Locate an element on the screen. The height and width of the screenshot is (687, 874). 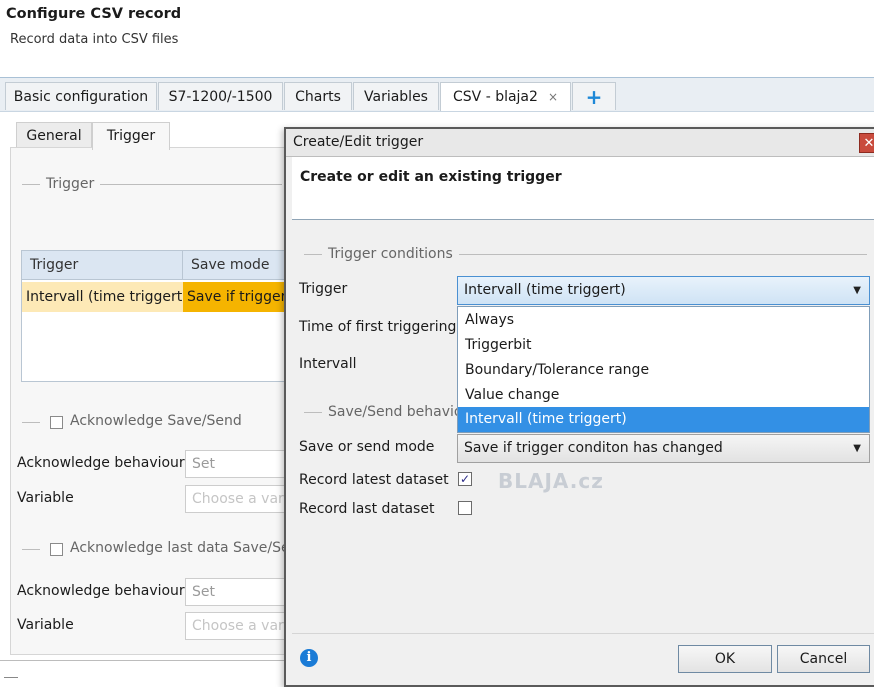
interval-label: Intervall is located at coordinates (328, 364).